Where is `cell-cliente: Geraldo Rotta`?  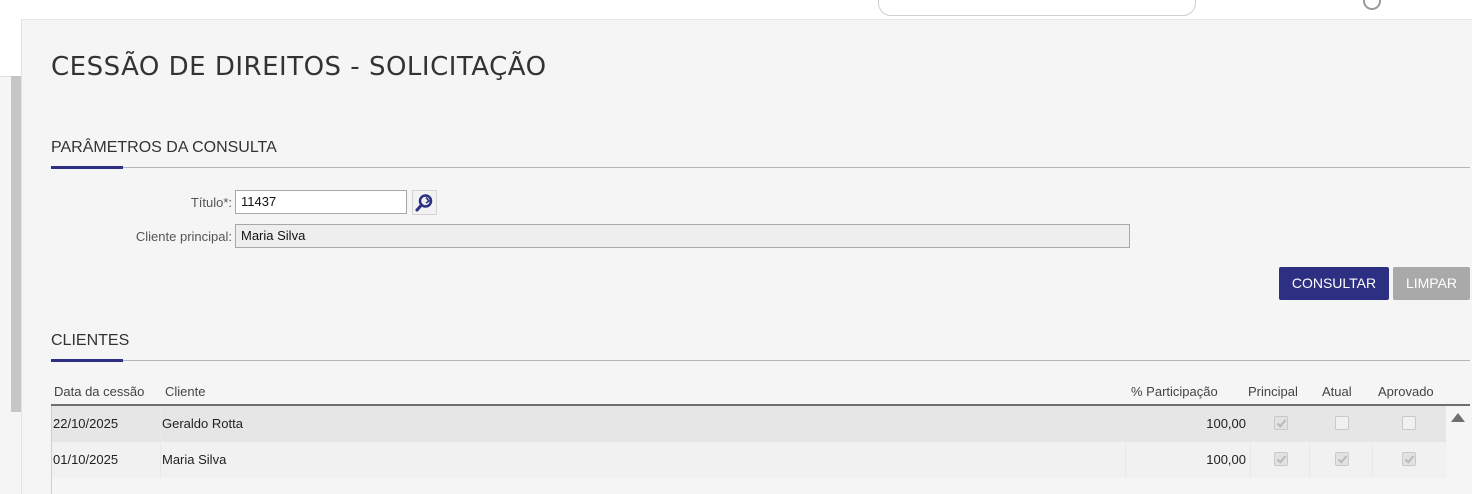 cell-cliente: Geraldo Rotta is located at coordinates (202, 423).